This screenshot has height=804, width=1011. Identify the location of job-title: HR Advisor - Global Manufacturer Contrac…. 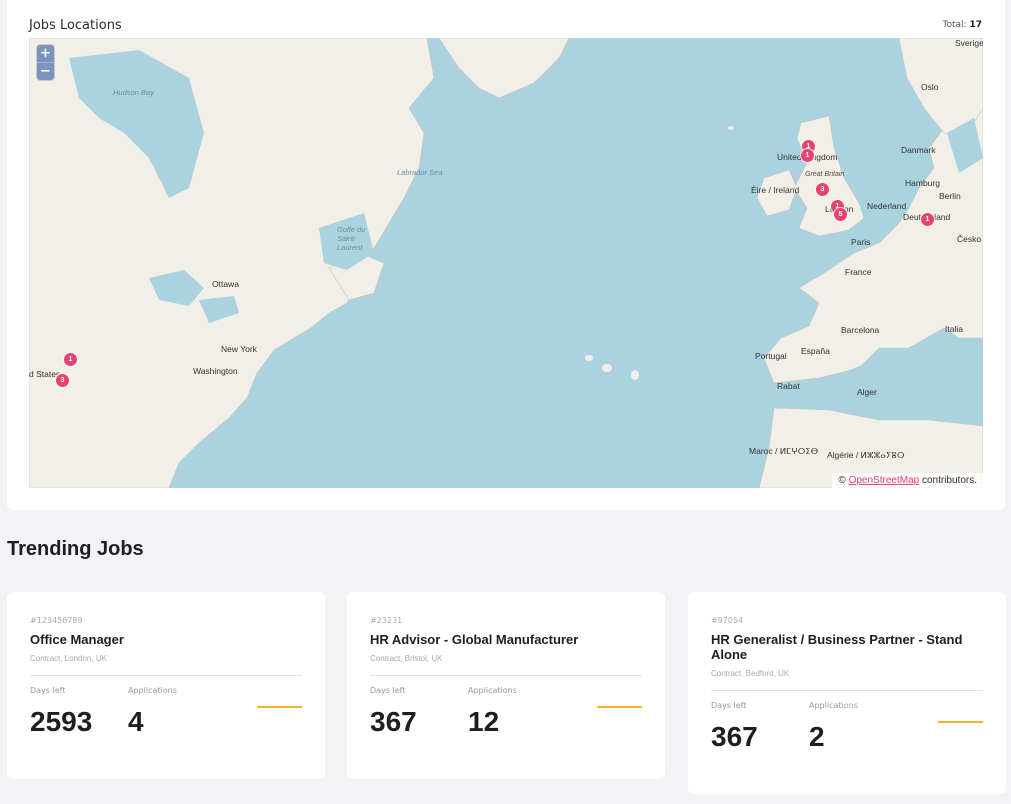
(507, 649).